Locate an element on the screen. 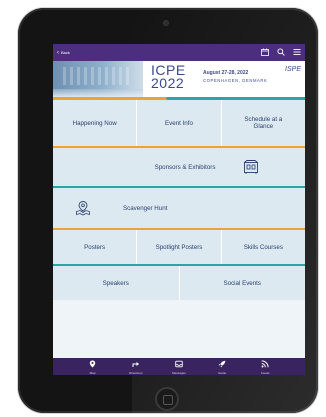 This screenshot has width=326, height=417. tile-label: Schedule at a Glance is located at coordinates (263, 123).